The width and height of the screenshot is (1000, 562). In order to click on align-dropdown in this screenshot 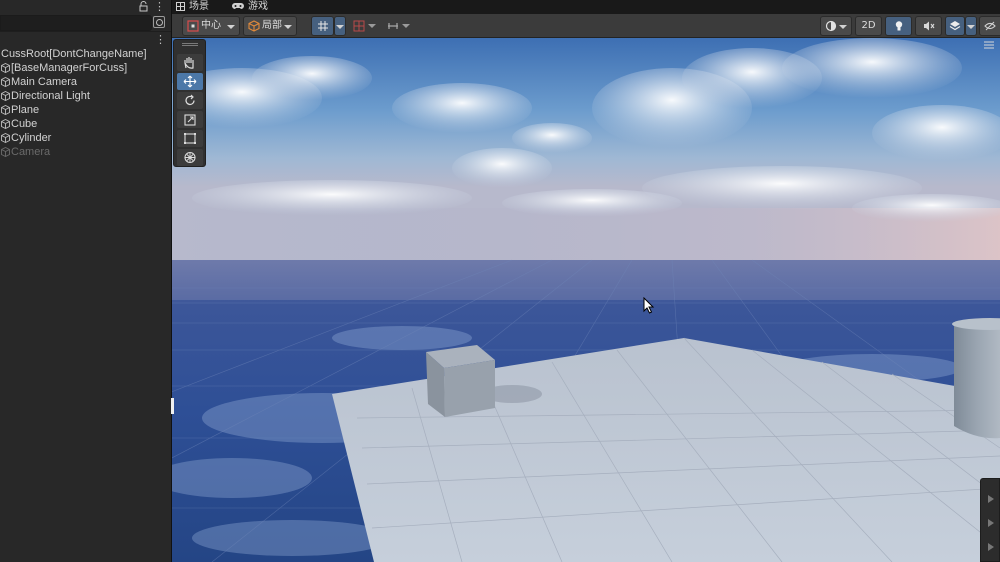, I will do `click(406, 26)`.